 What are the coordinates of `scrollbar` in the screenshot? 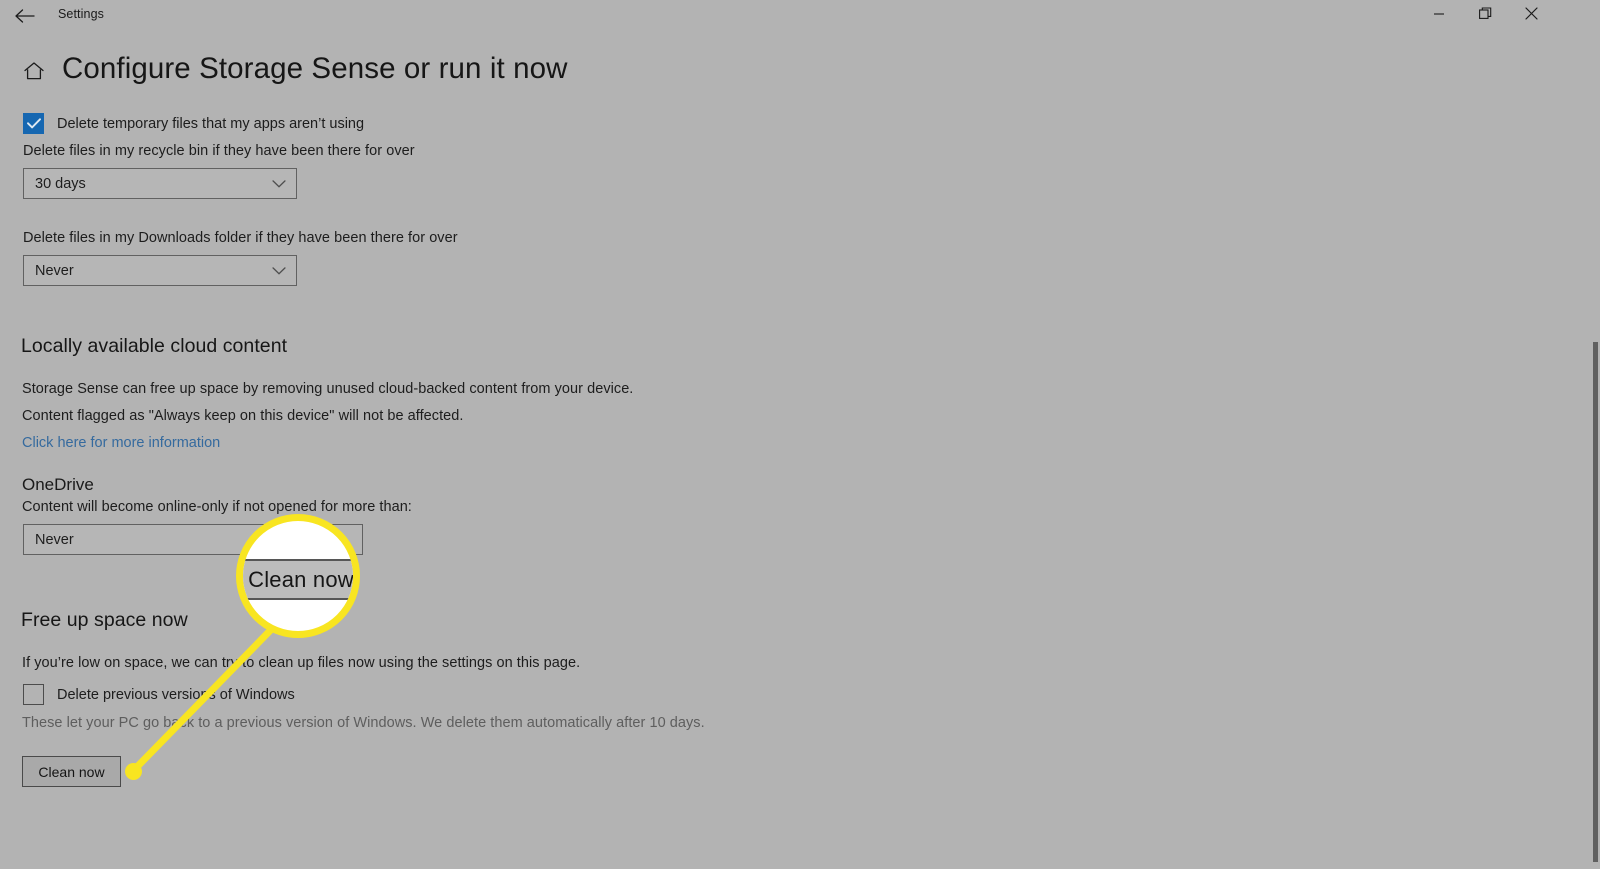 It's located at (1596, 450).